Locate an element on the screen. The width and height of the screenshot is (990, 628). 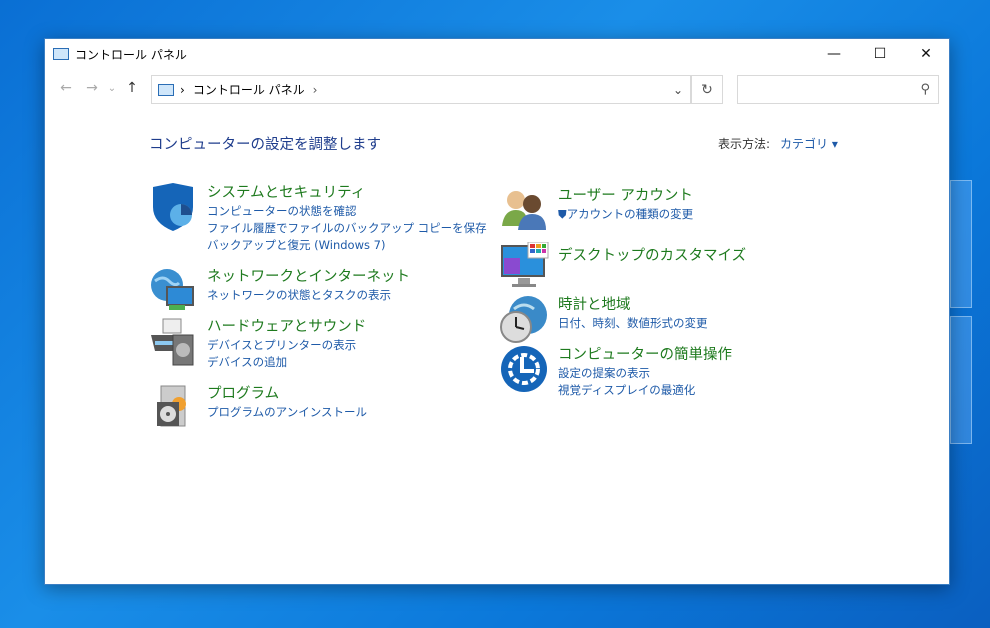
recent-locations-button: ⌄ is located at coordinates (112, 88).